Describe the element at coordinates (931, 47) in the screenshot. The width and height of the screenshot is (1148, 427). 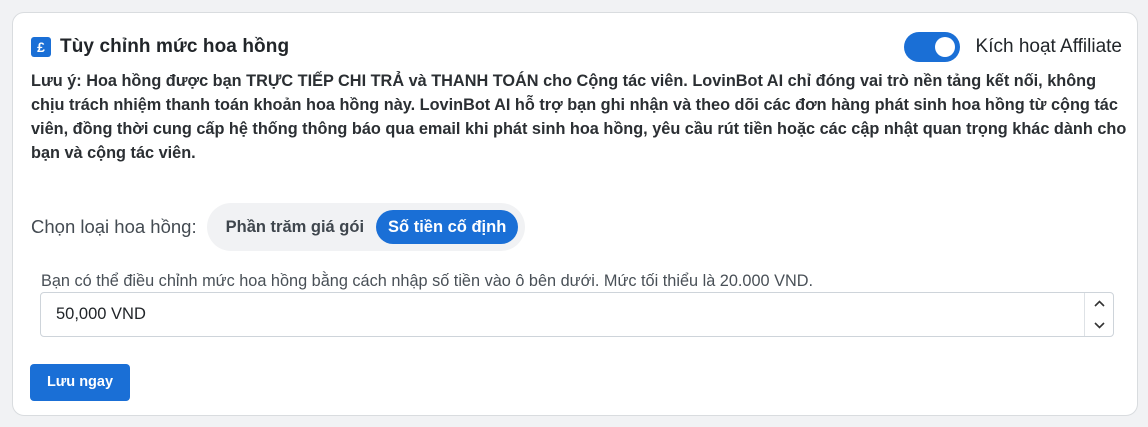
I see `affiliate-toggle` at that location.